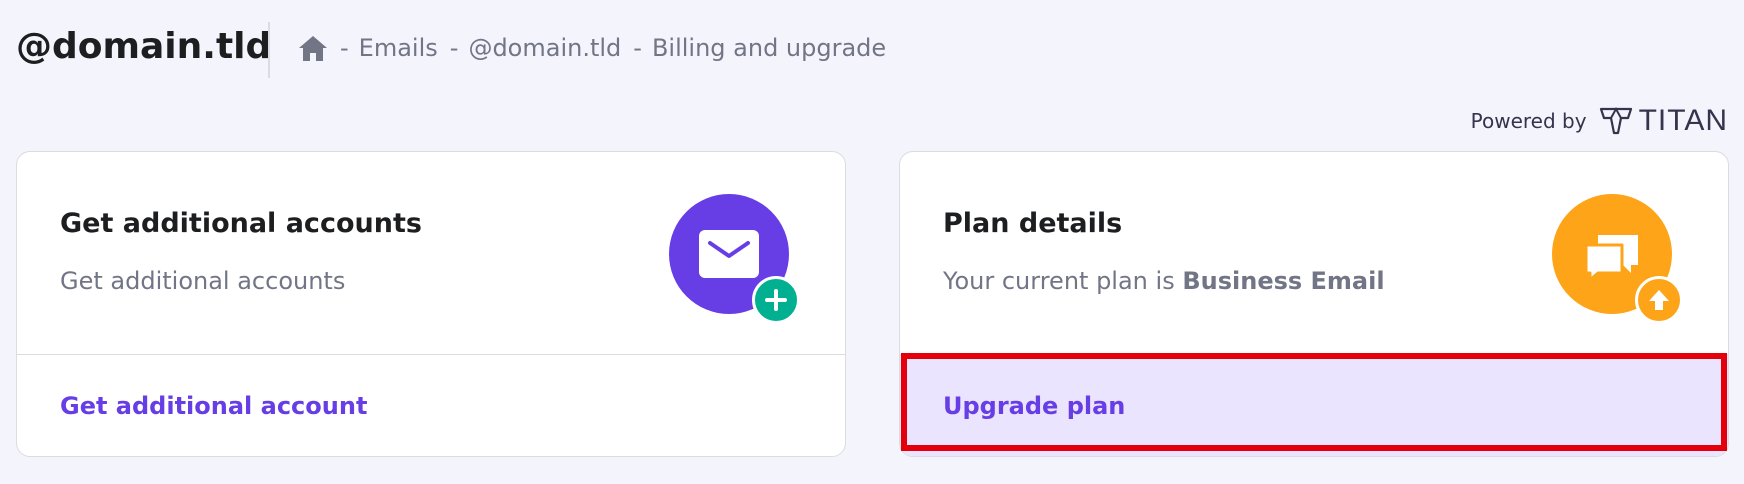 This screenshot has height=484, width=1744. I want to click on page-title: @domain.tld, so click(144, 46).